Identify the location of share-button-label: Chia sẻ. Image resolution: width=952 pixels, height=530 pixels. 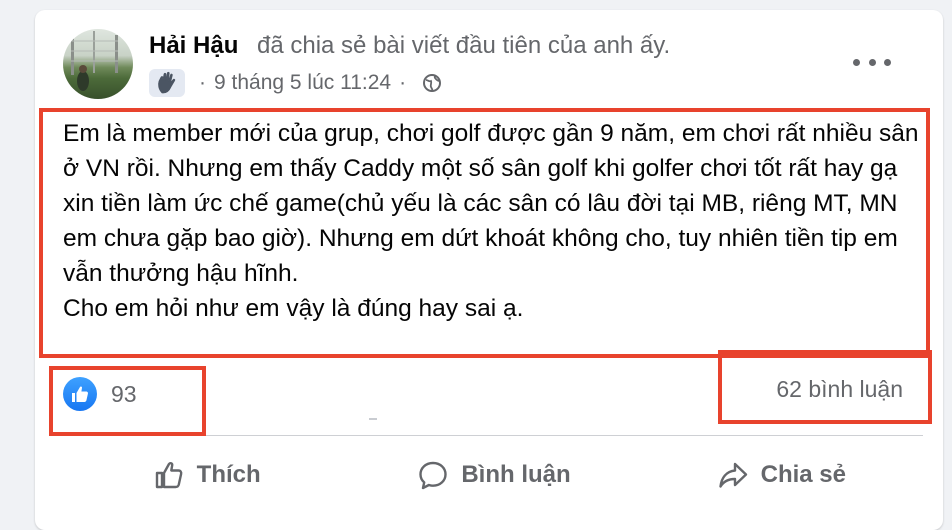
(803, 474).